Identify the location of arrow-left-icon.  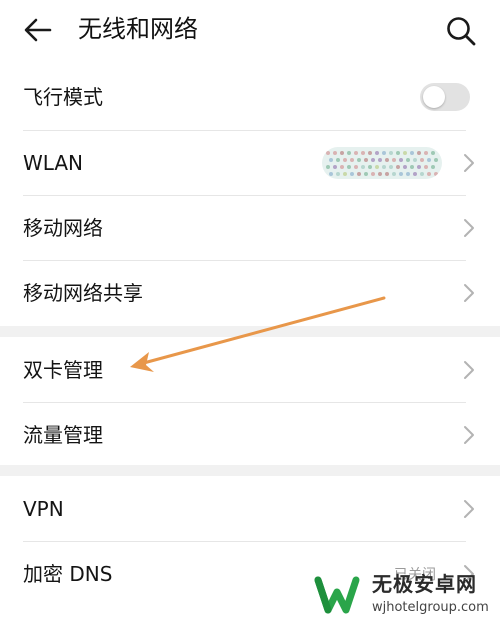
(38, 30).